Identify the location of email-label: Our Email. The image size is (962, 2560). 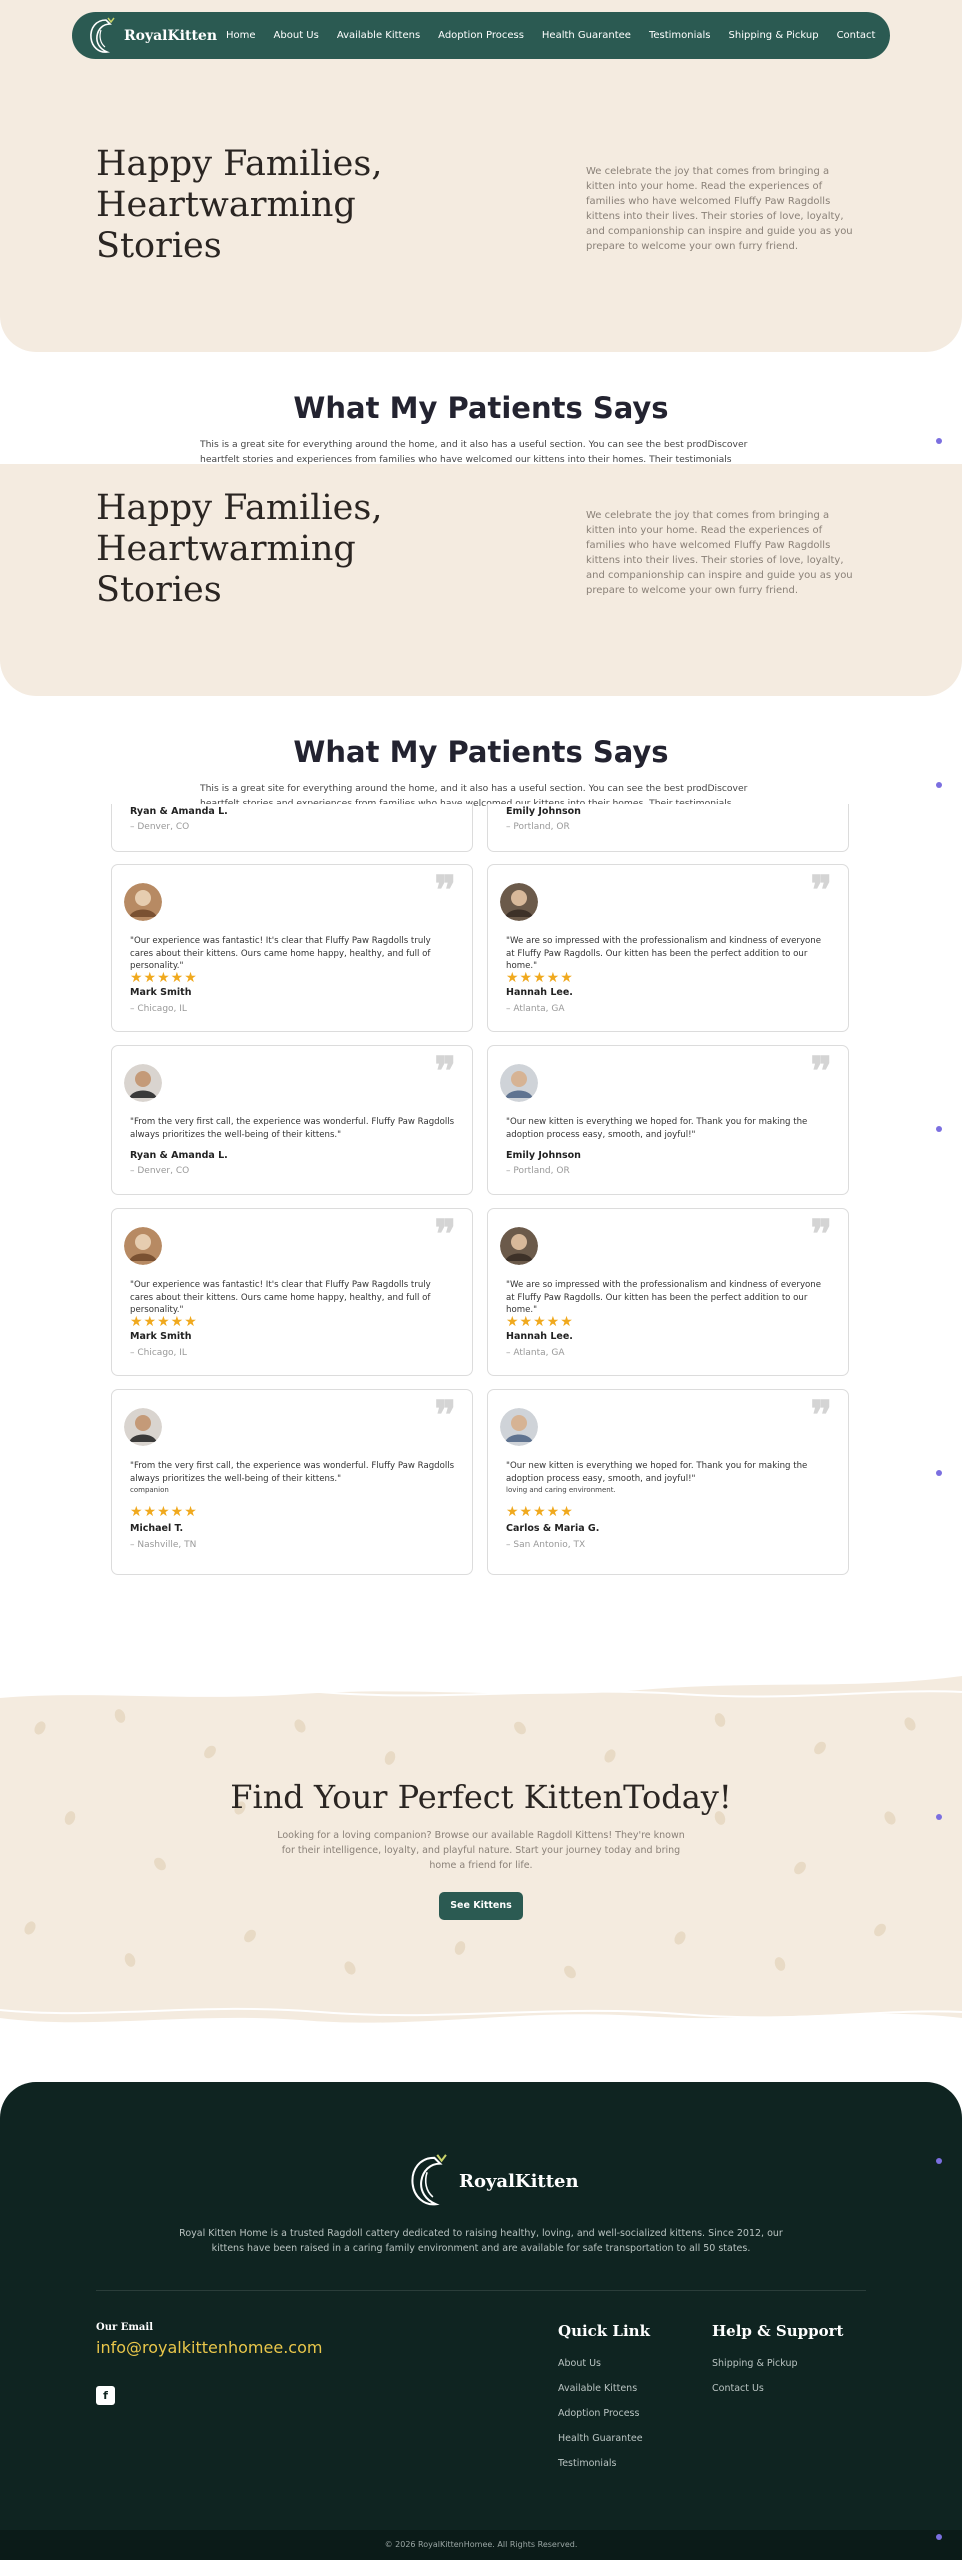
(125, 2327).